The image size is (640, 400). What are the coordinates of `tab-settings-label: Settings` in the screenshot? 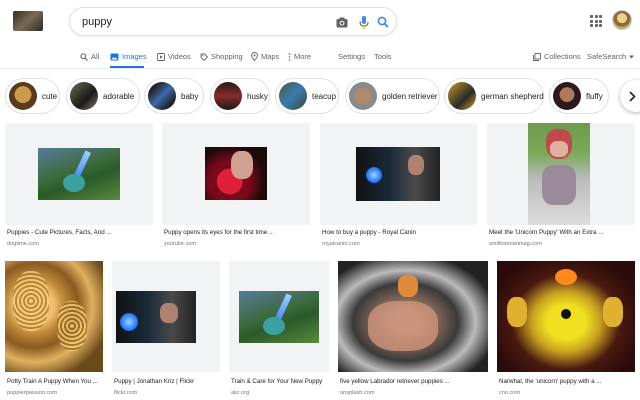 It's located at (352, 56).